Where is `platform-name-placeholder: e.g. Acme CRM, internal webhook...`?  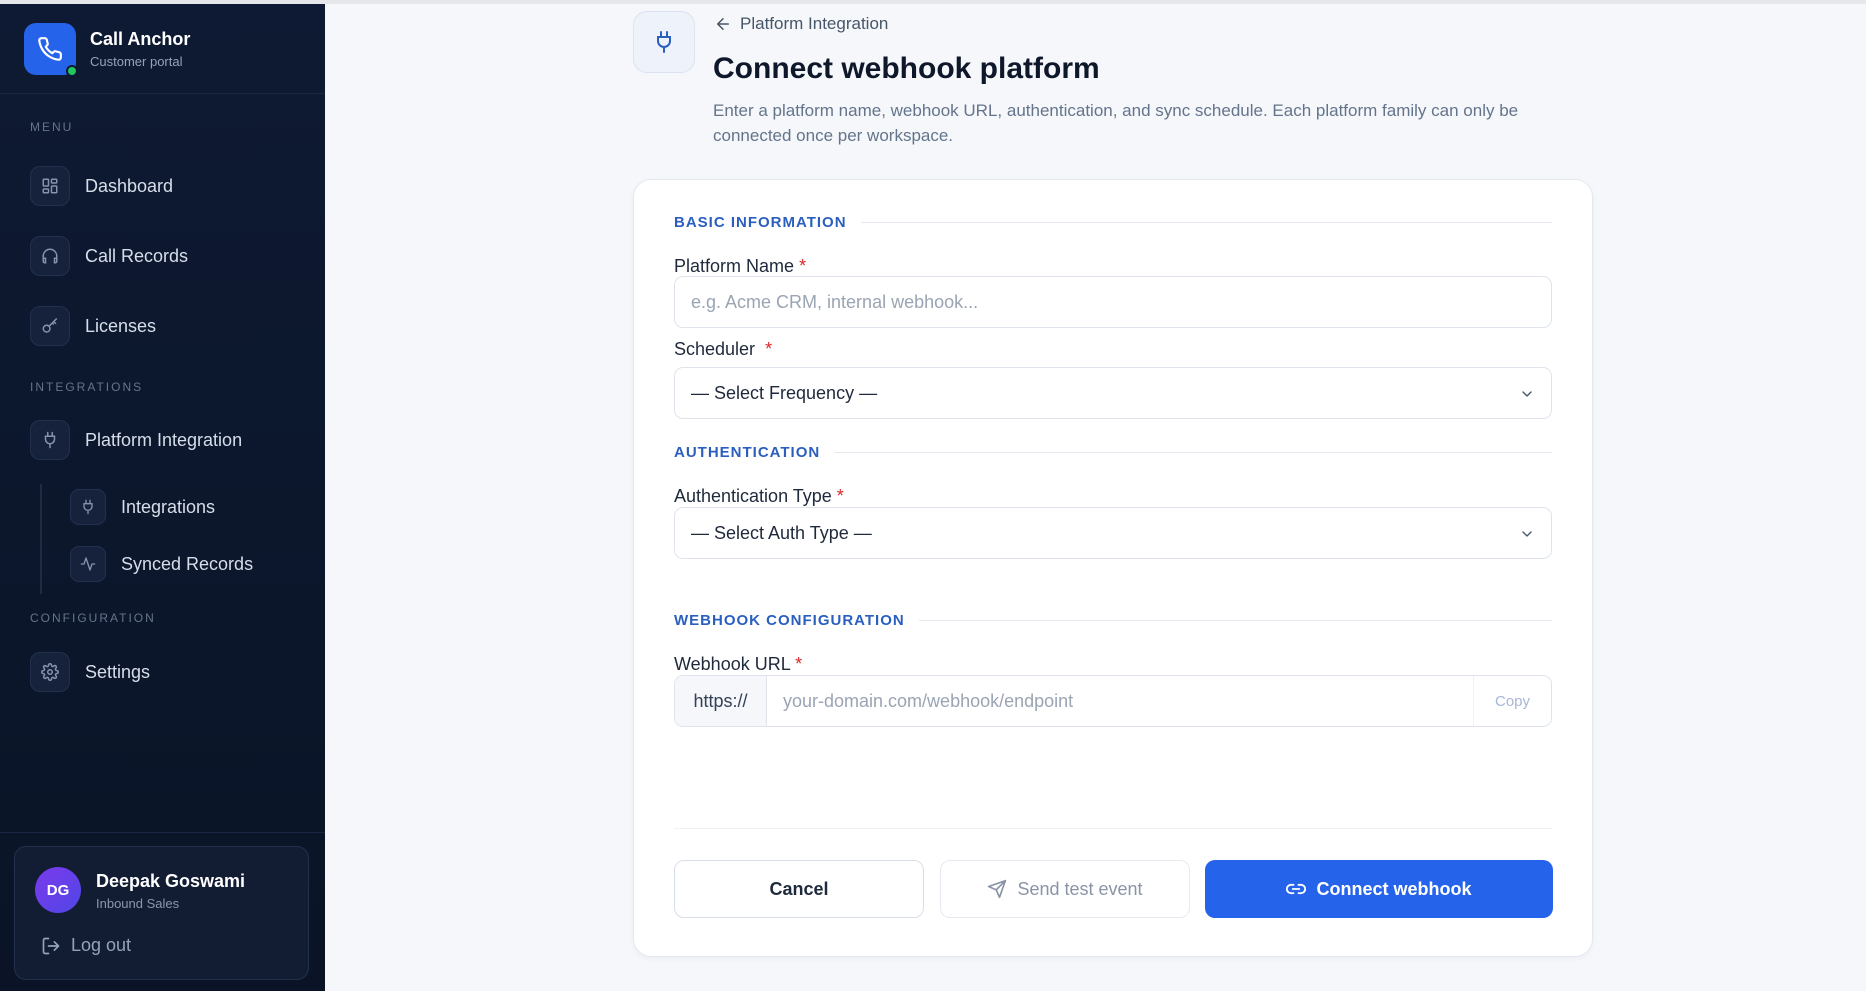
platform-name-placeholder: e.g. Acme CRM, internal webhook... is located at coordinates (835, 301).